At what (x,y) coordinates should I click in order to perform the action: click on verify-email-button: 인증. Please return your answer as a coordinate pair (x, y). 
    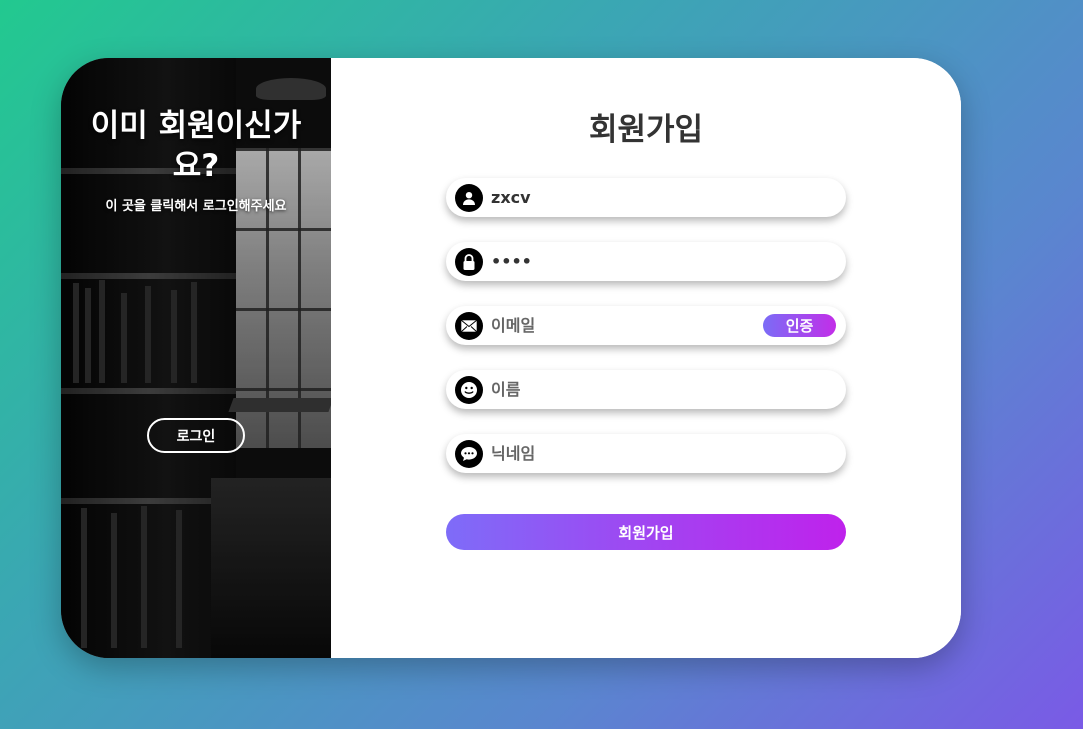
    Looking at the image, I should click on (799, 325).